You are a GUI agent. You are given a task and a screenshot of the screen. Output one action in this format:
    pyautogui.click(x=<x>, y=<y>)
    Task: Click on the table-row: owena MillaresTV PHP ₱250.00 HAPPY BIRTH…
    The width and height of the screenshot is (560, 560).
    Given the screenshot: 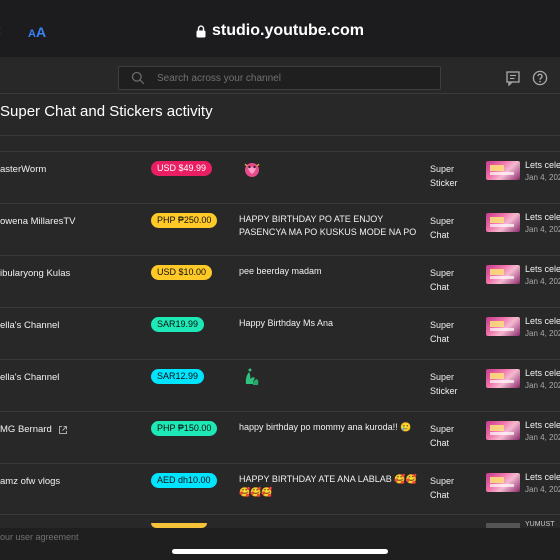 What is the action you would take?
    pyautogui.click(x=280, y=229)
    